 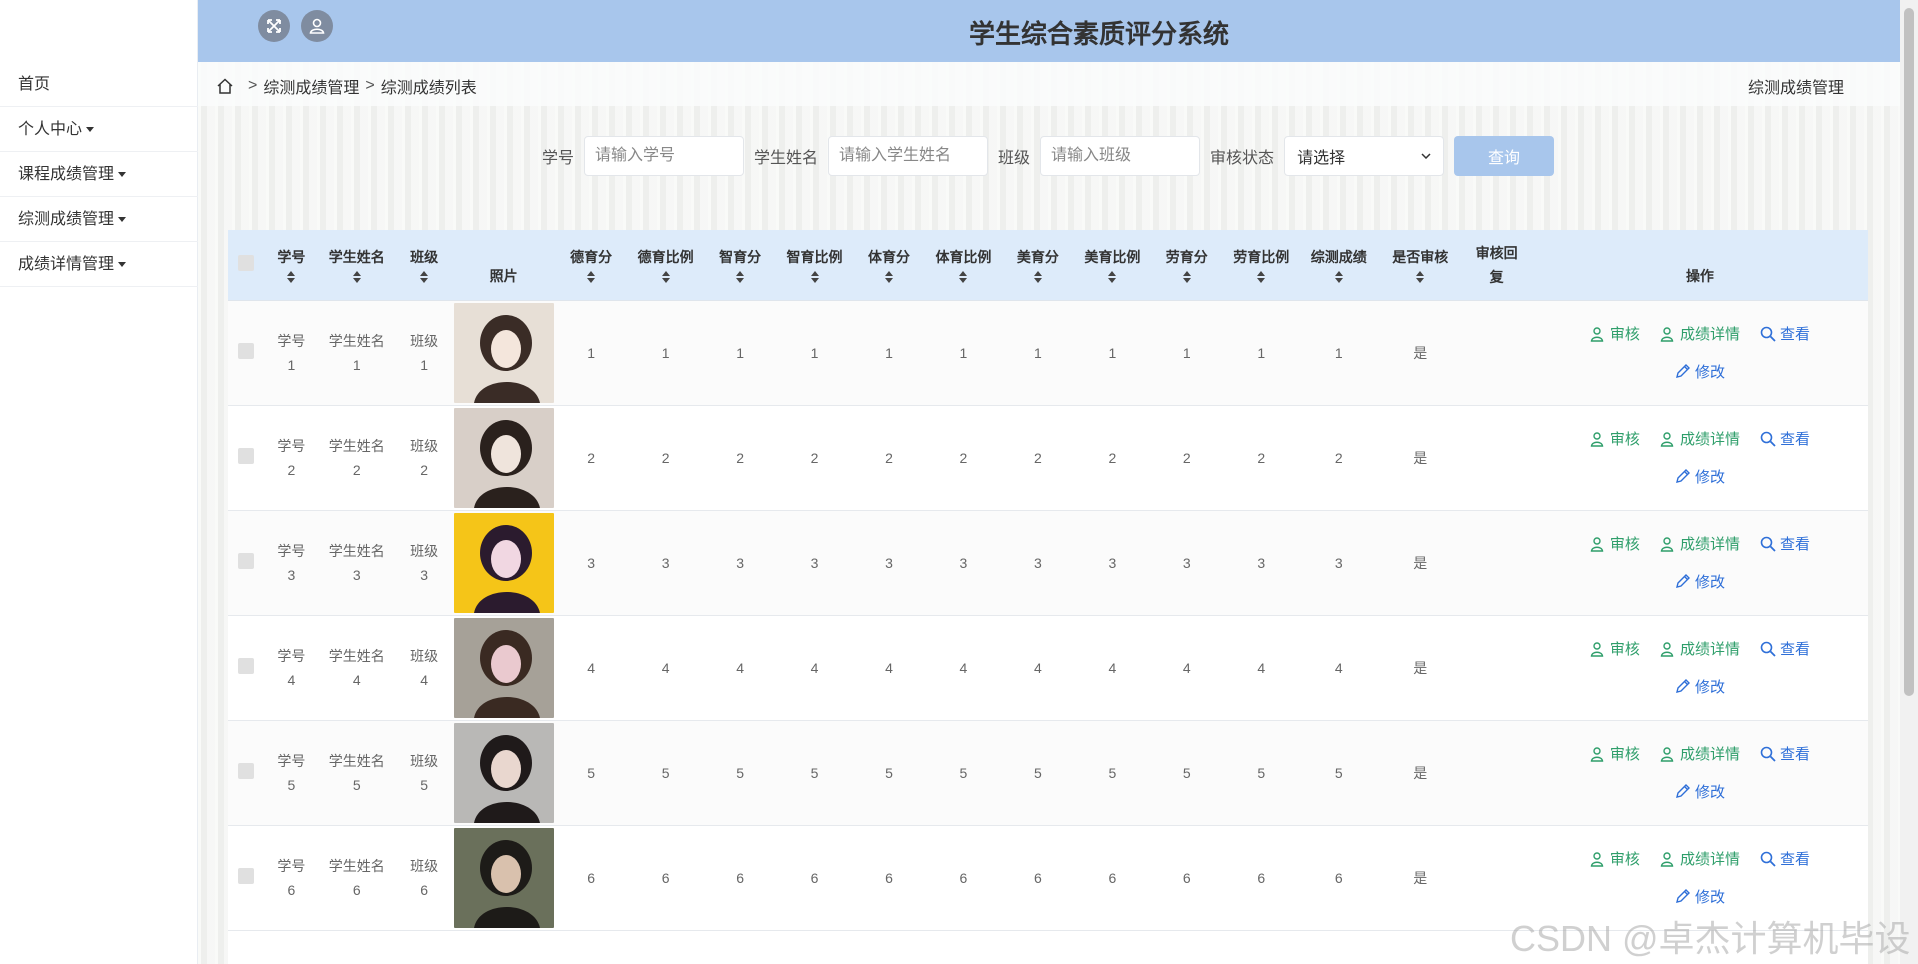 What do you see at coordinates (1048, 773) in the screenshot?
I see `table-row: 学号 5 学生姓名 5 班级 5 5 5 5 5 5 5 5 5 5 5 5 是审核 成绩详情 查看 修改` at bounding box center [1048, 773].